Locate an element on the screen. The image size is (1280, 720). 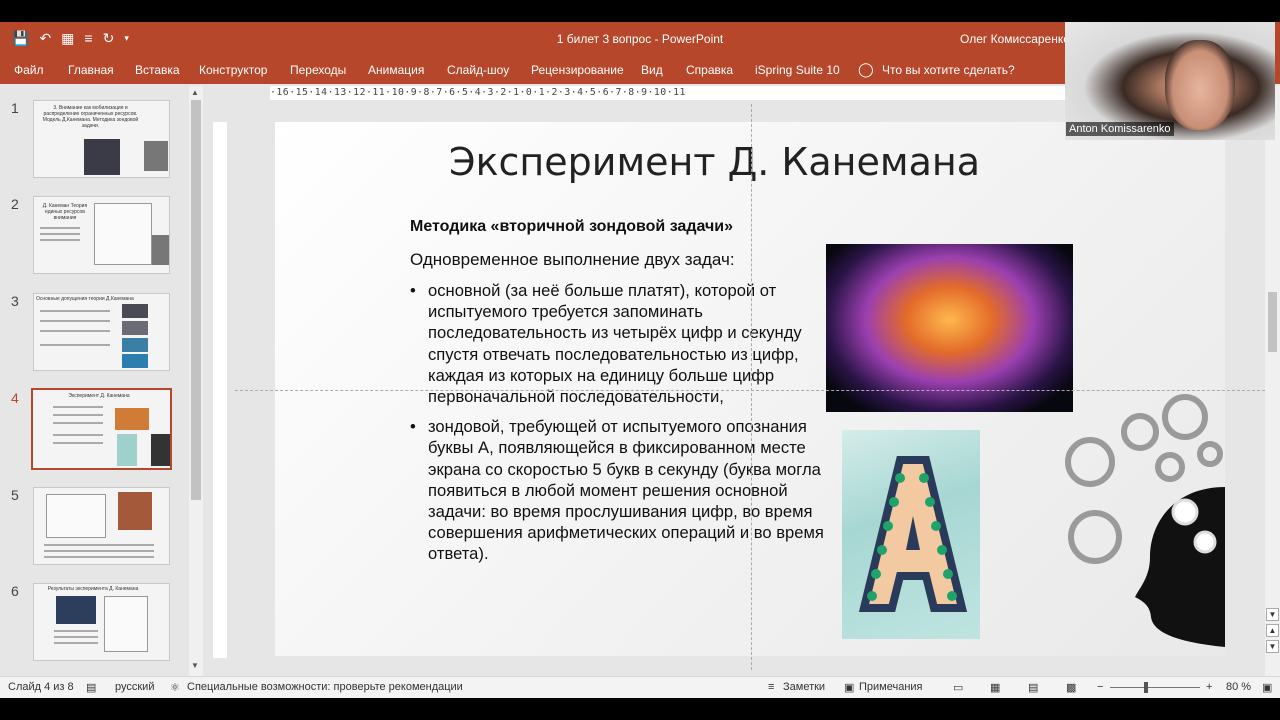
tab-help: Справка is located at coordinates (709, 70).